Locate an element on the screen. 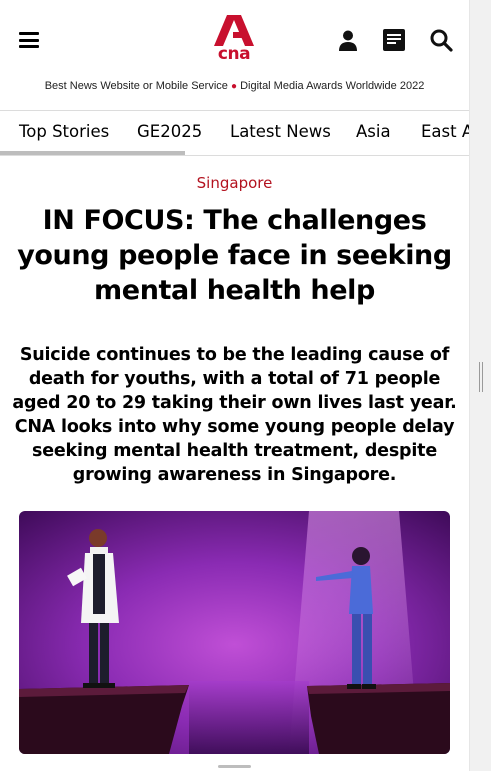 This screenshot has height=771, width=491. nav-item-east-asia: East A is located at coordinates (445, 131).